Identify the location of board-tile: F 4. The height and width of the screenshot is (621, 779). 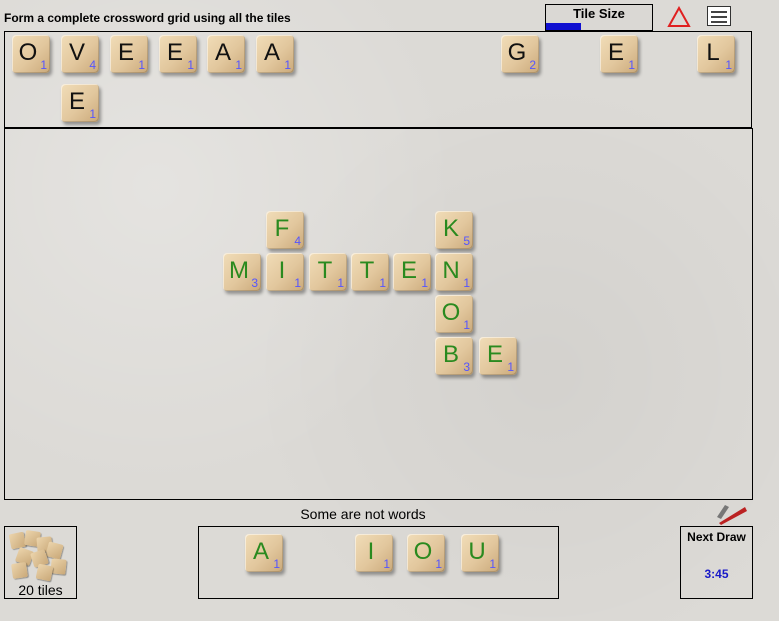
(285, 230).